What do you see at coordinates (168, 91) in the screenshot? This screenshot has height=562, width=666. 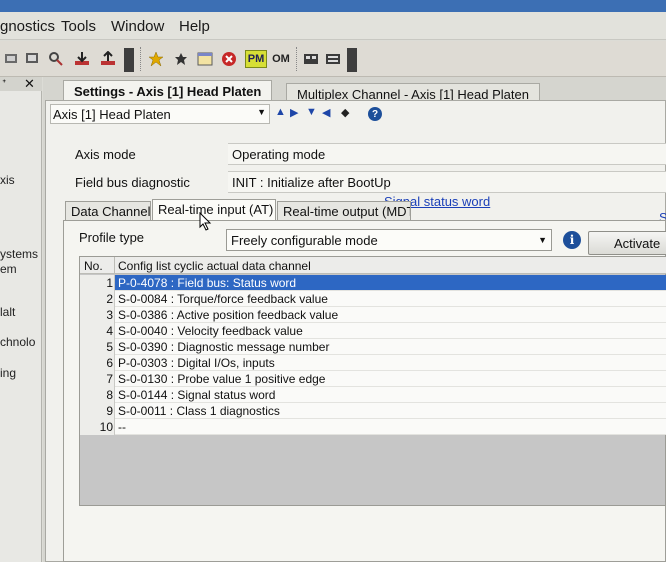 I see `tab-settings: Settings - Axis [1] Head Platen` at bounding box center [168, 91].